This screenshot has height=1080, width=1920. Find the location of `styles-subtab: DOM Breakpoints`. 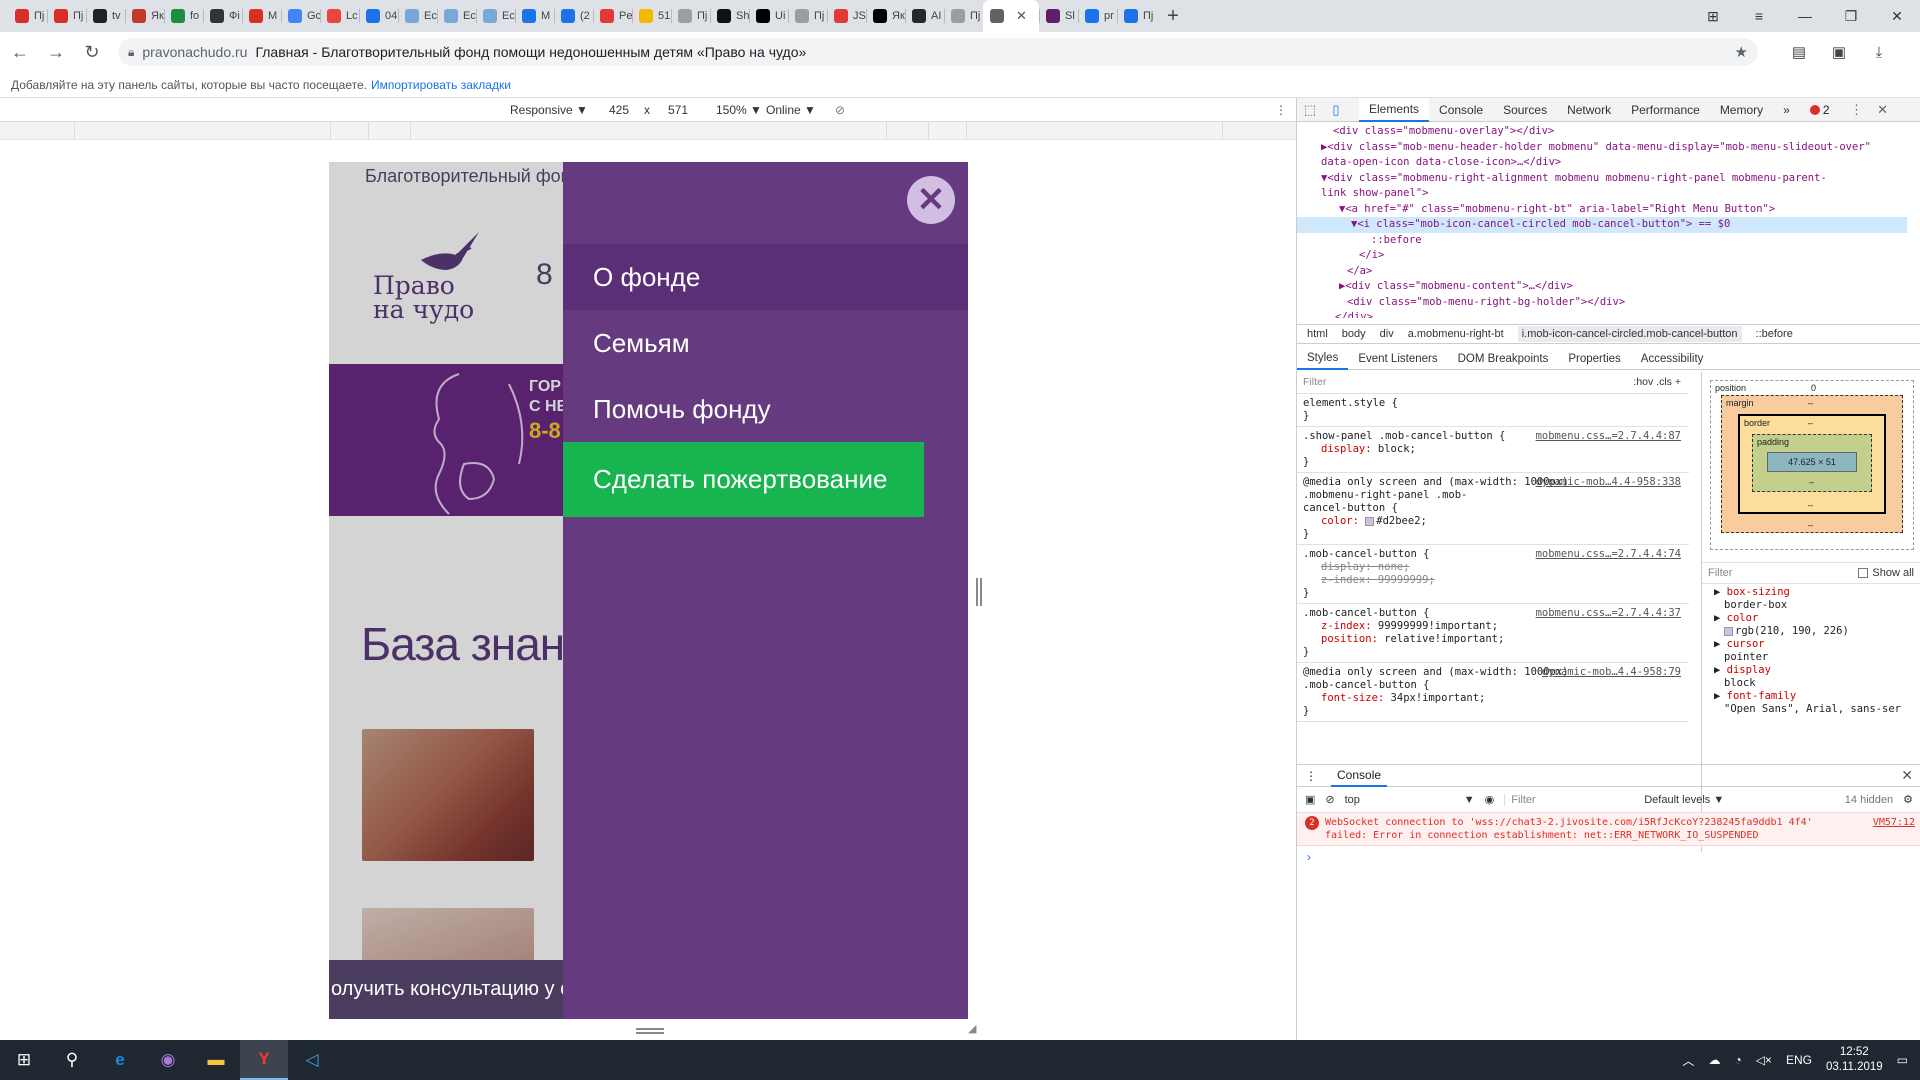

styles-subtab: DOM Breakpoints is located at coordinates (1503, 359).